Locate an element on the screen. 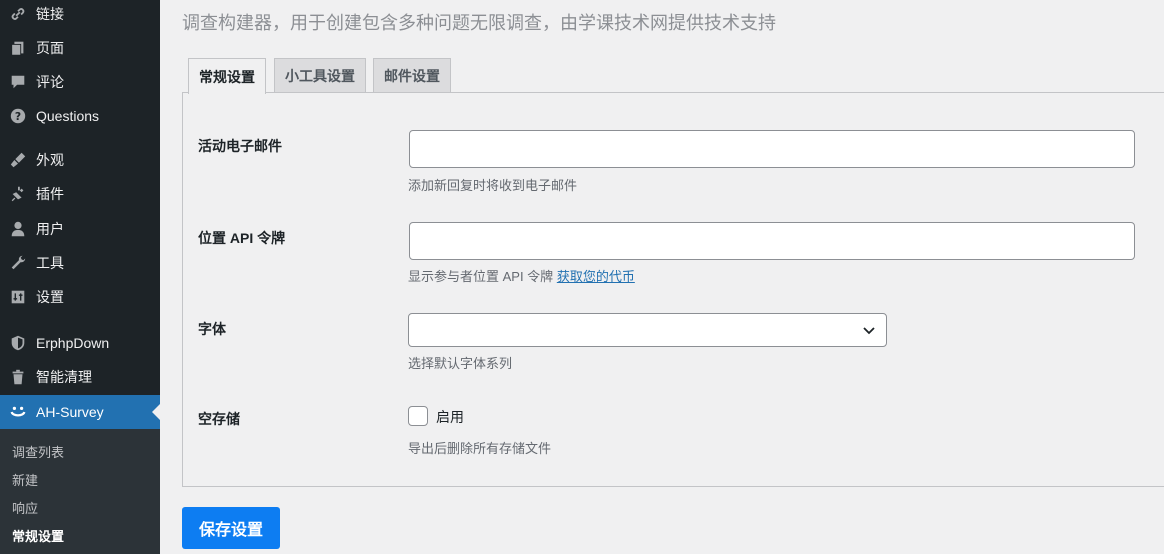 This screenshot has width=1164, height=554. tab-email-settings: 邮件设置 is located at coordinates (412, 75).